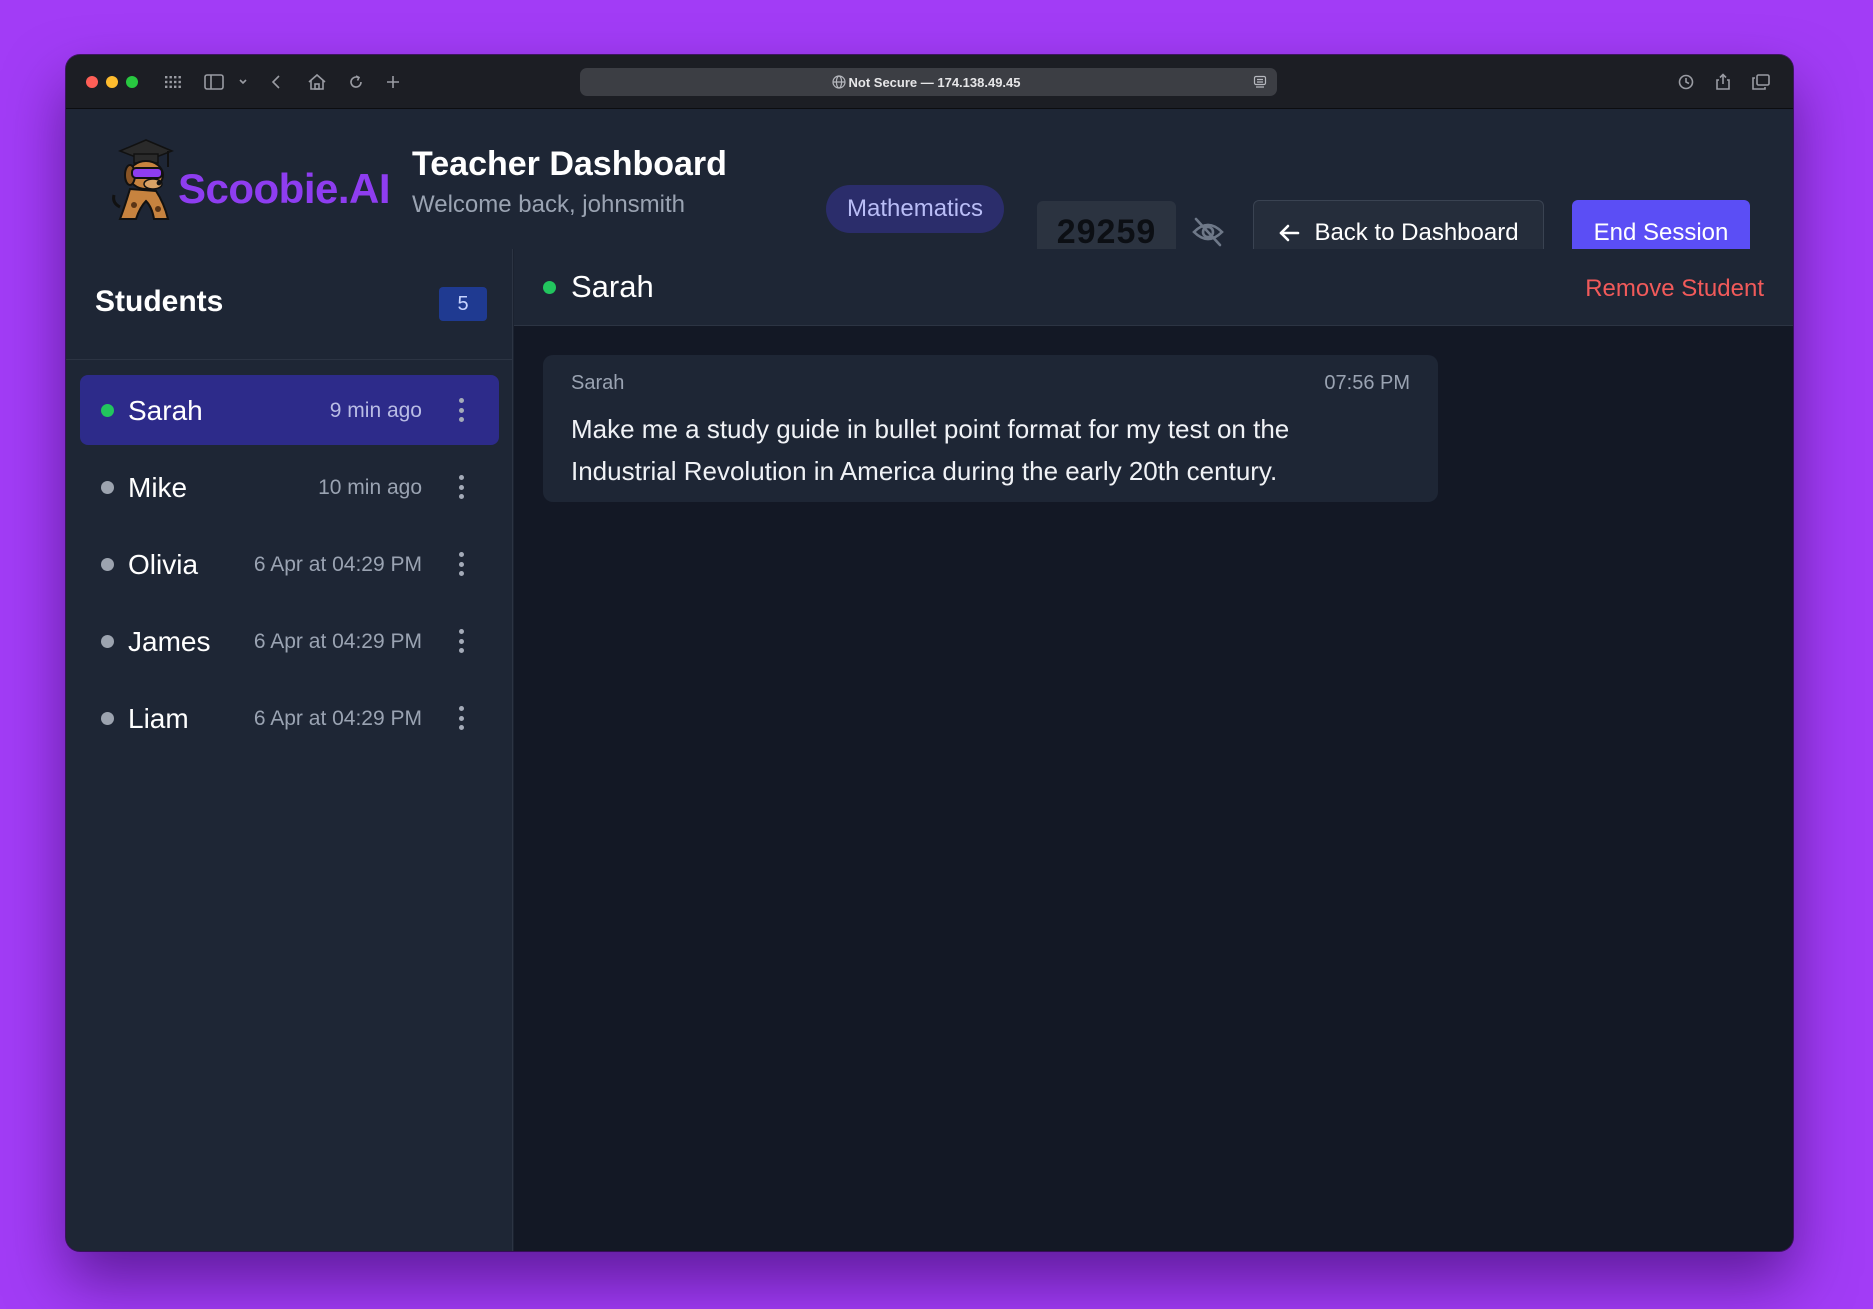 This screenshot has width=1873, height=1309. What do you see at coordinates (839, 82) in the screenshot?
I see `globe-icon` at bounding box center [839, 82].